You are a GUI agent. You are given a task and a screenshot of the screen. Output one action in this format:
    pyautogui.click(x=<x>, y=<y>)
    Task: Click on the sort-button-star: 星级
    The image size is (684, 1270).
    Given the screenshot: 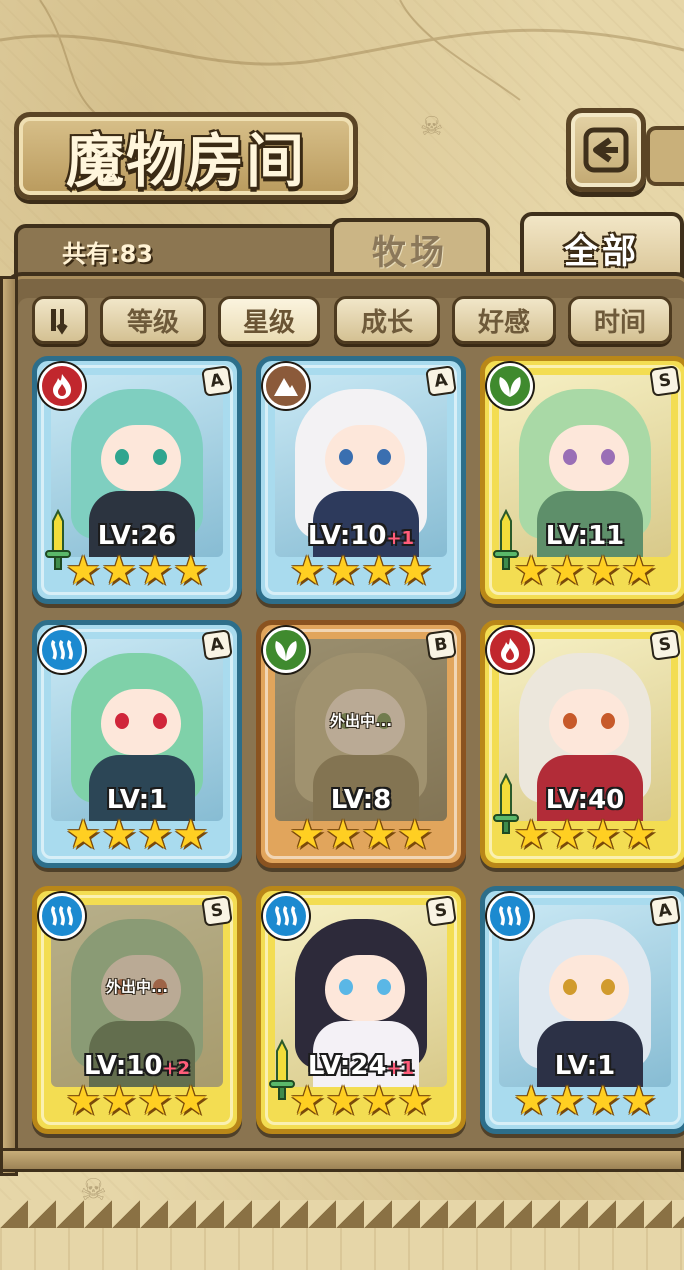 What is the action you would take?
    pyautogui.click(x=269, y=320)
    